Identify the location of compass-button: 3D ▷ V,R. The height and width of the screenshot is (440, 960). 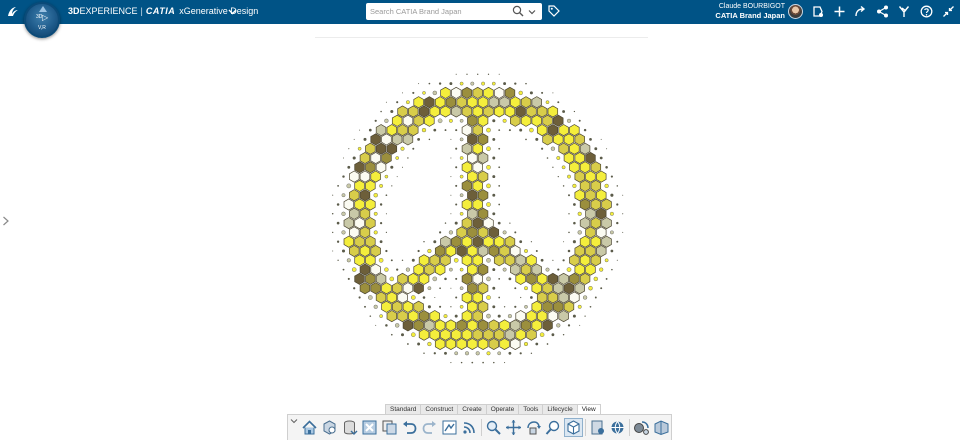
(42, 20).